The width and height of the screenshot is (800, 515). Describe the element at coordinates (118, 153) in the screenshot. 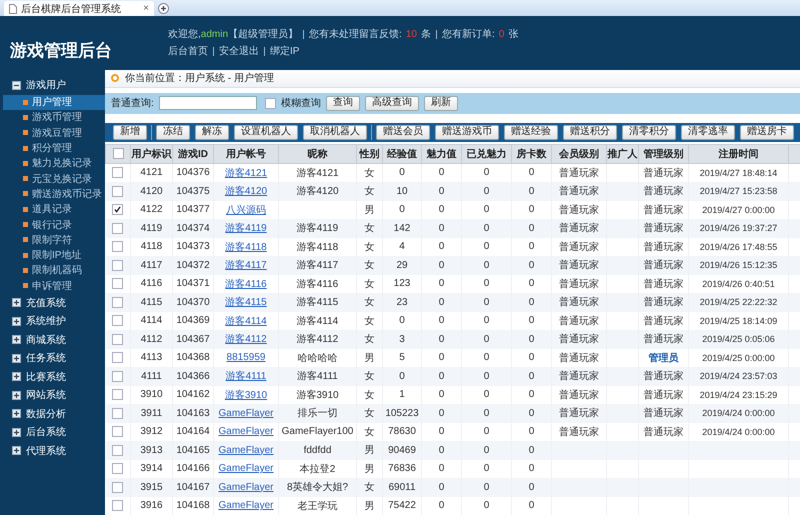

I see `select-all-checkbox` at that location.